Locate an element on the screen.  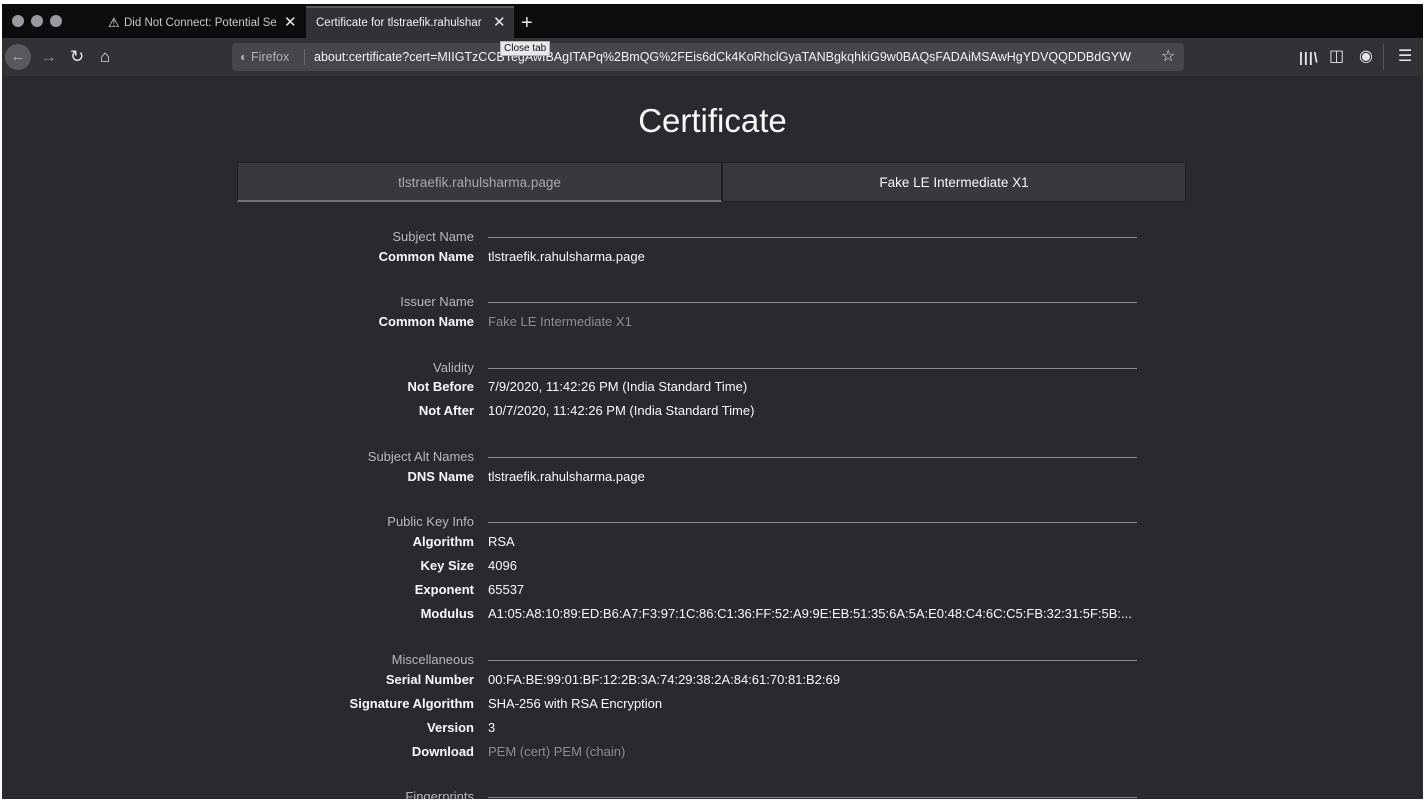
bookmark-star-icon: ☆ is located at coordinates (1168, 57).